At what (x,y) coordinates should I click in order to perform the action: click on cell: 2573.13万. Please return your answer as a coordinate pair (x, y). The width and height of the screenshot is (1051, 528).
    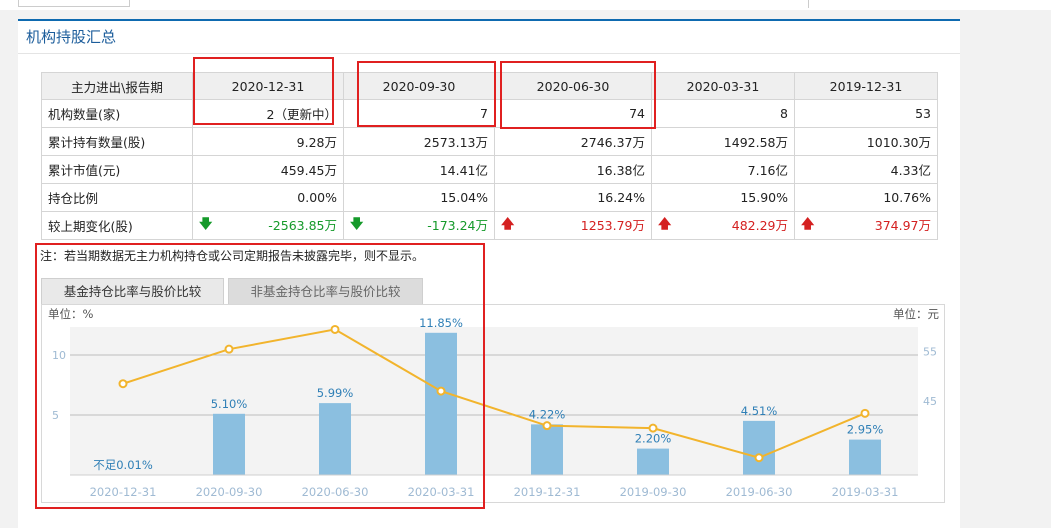
    Looking at the image, I should click on (419, 142).